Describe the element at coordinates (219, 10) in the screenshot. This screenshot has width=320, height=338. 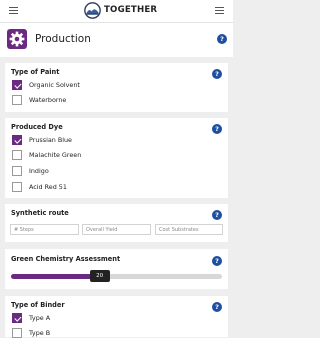
I see `menu-icon` at that location.